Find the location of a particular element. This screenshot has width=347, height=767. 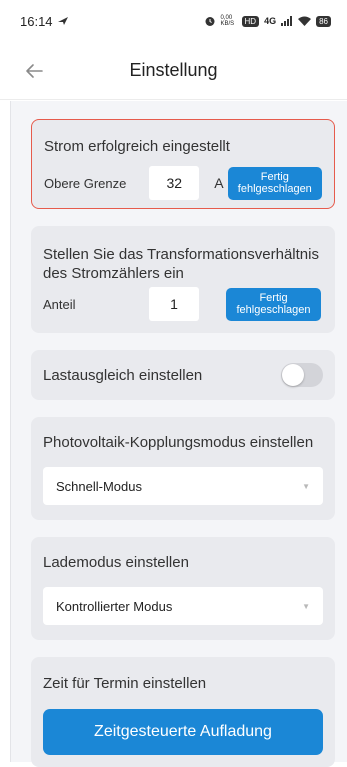

ratio-label: Anteil is located at coordinates (96, 304).